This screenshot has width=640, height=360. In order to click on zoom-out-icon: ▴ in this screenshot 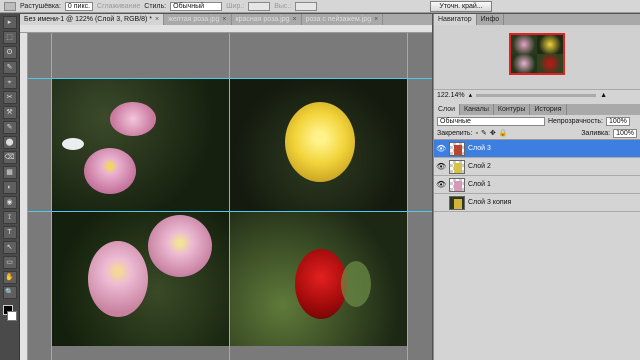, I will do `click(471, 95)`.